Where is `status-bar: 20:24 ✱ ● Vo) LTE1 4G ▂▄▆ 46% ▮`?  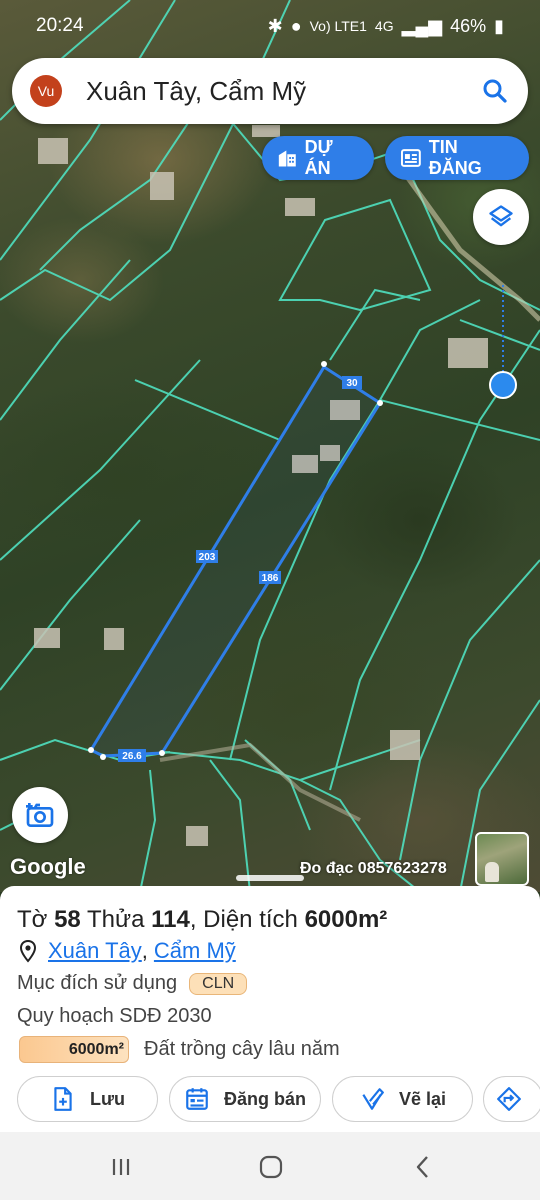
status-bar: 20:24 ✱ ● Vo) LTE1 4G ▂▄▆ 46% ▮ is located at coordinates (270, 26).